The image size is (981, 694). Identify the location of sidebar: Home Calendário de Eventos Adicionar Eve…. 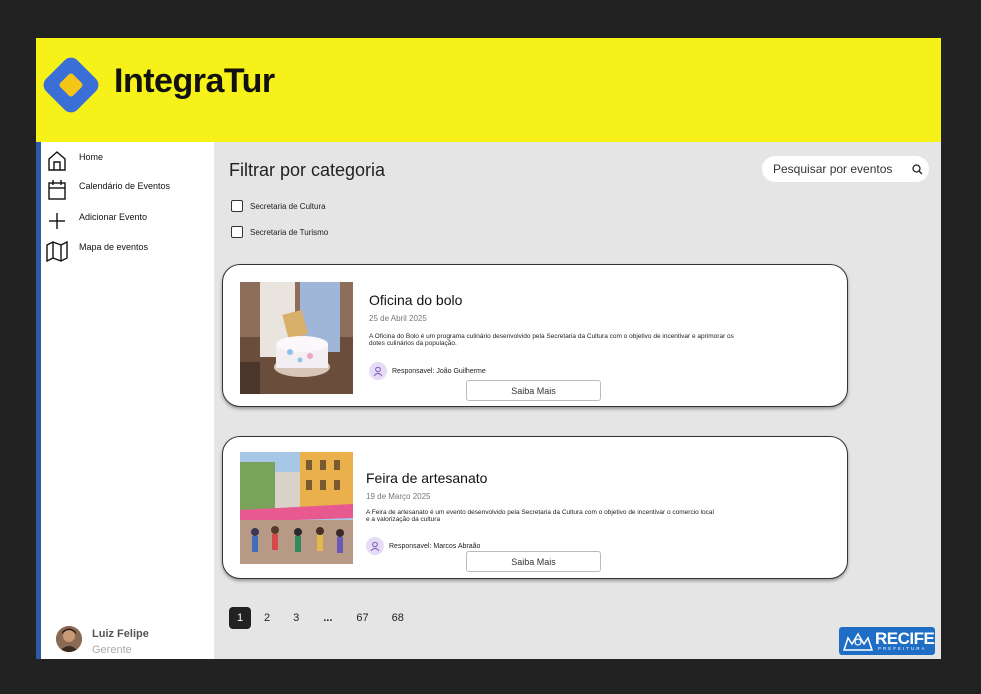
(125, 400).